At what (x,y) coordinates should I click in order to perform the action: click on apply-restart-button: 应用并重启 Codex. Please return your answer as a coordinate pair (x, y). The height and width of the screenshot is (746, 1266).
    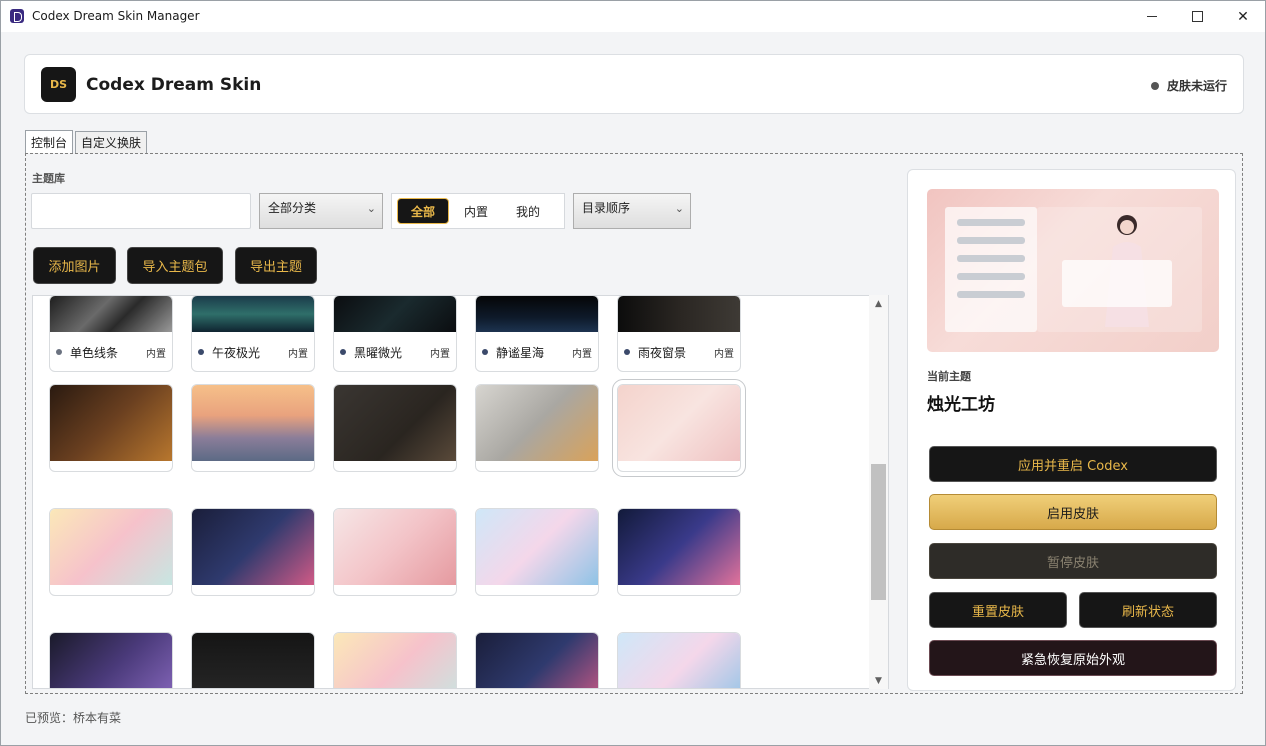
    Looking at the image, I should click on (1073, 464).